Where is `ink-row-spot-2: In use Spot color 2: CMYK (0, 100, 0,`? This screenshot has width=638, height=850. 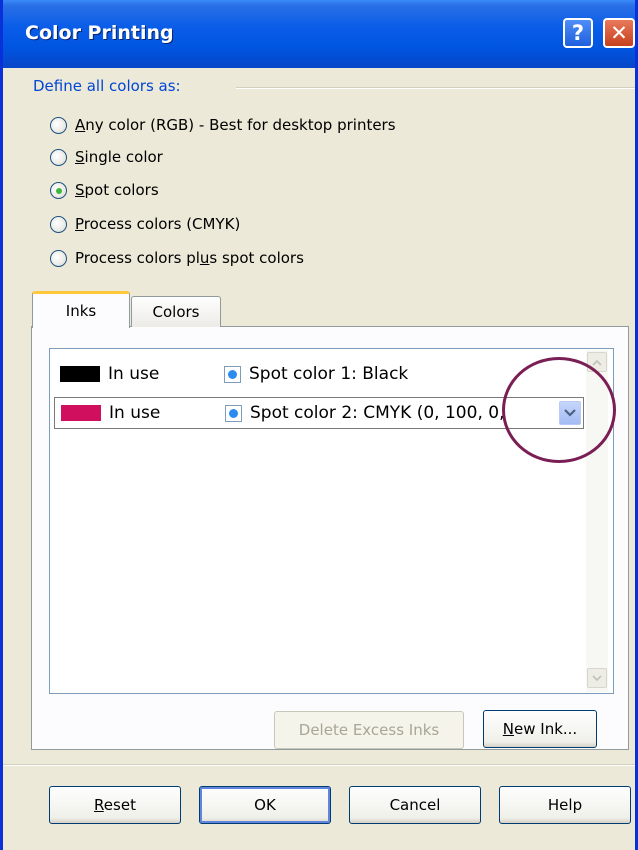 ink-row-spot-2: In use Spot color 2: CMYK (0, 100, 0, is located at coordinates (319, 413).